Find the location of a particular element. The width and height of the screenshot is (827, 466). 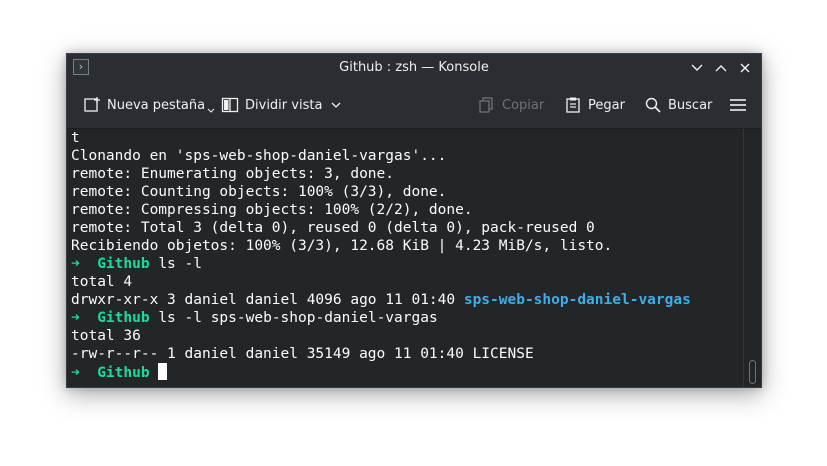

split-view-label: Dividir vista is located at coordinates (284, 105).